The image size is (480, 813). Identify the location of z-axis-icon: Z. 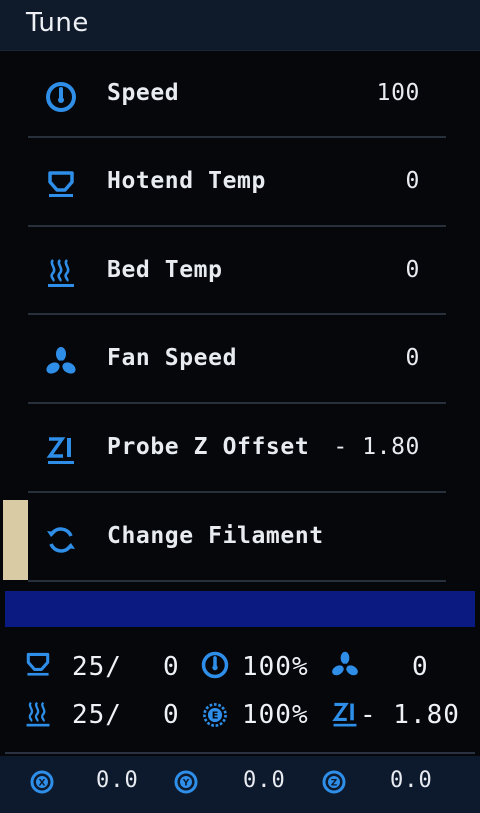
(334, 782).